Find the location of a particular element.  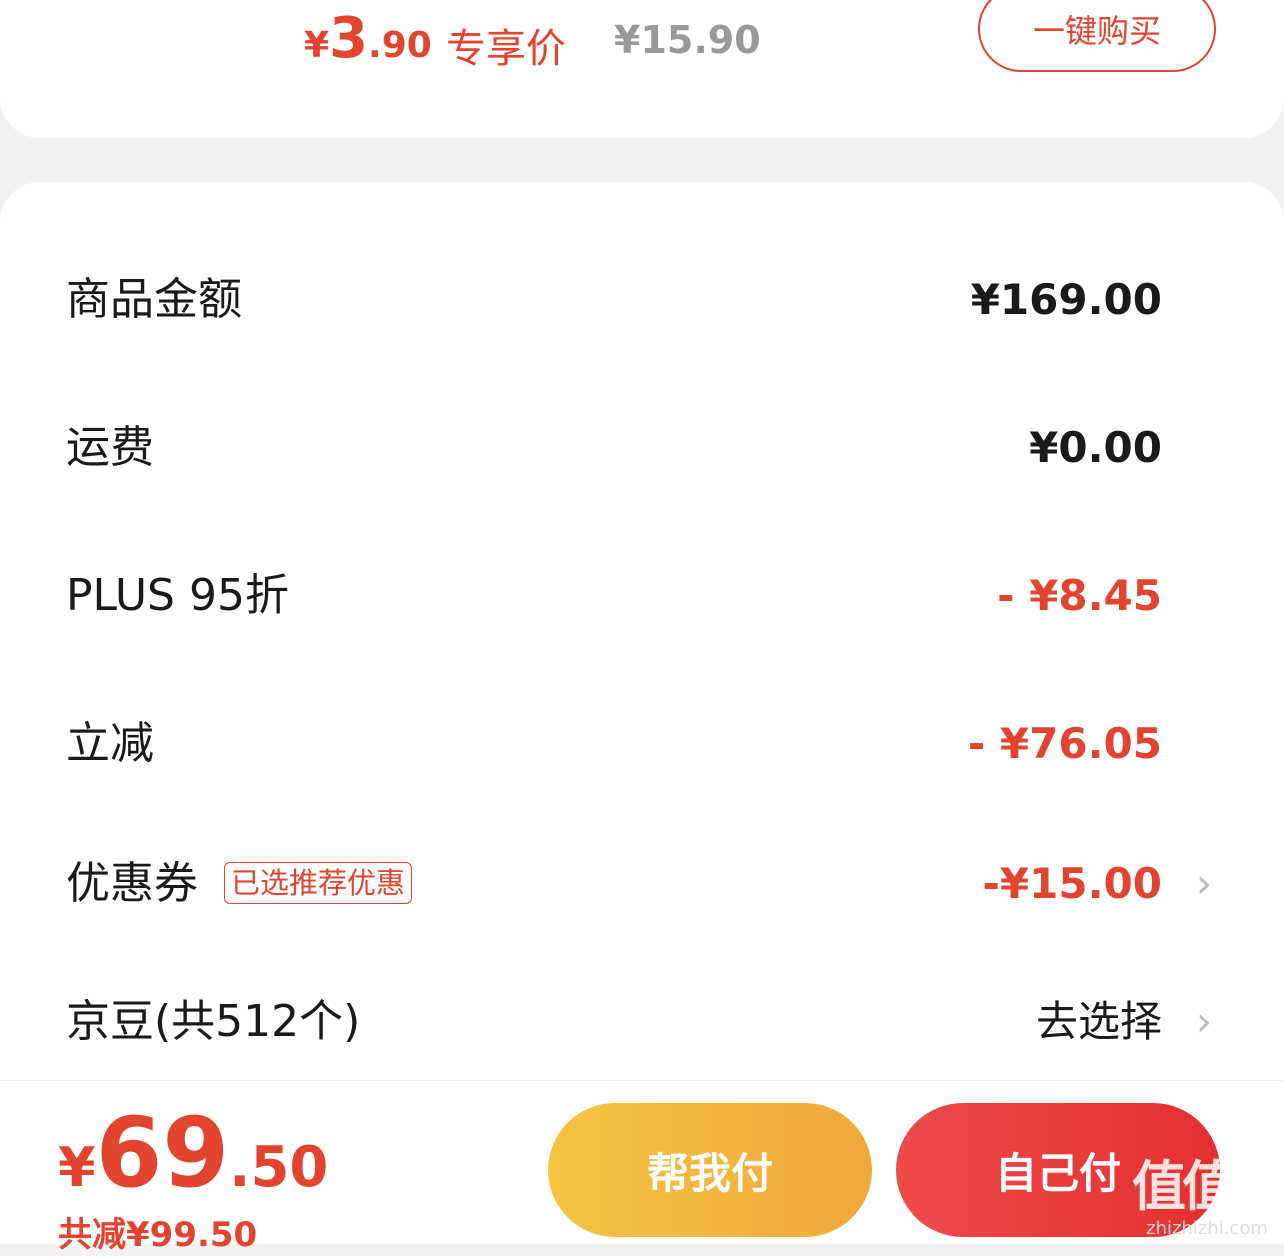

shipping-row: 运费 ¥0.00 is located at coordinates (642, 448).